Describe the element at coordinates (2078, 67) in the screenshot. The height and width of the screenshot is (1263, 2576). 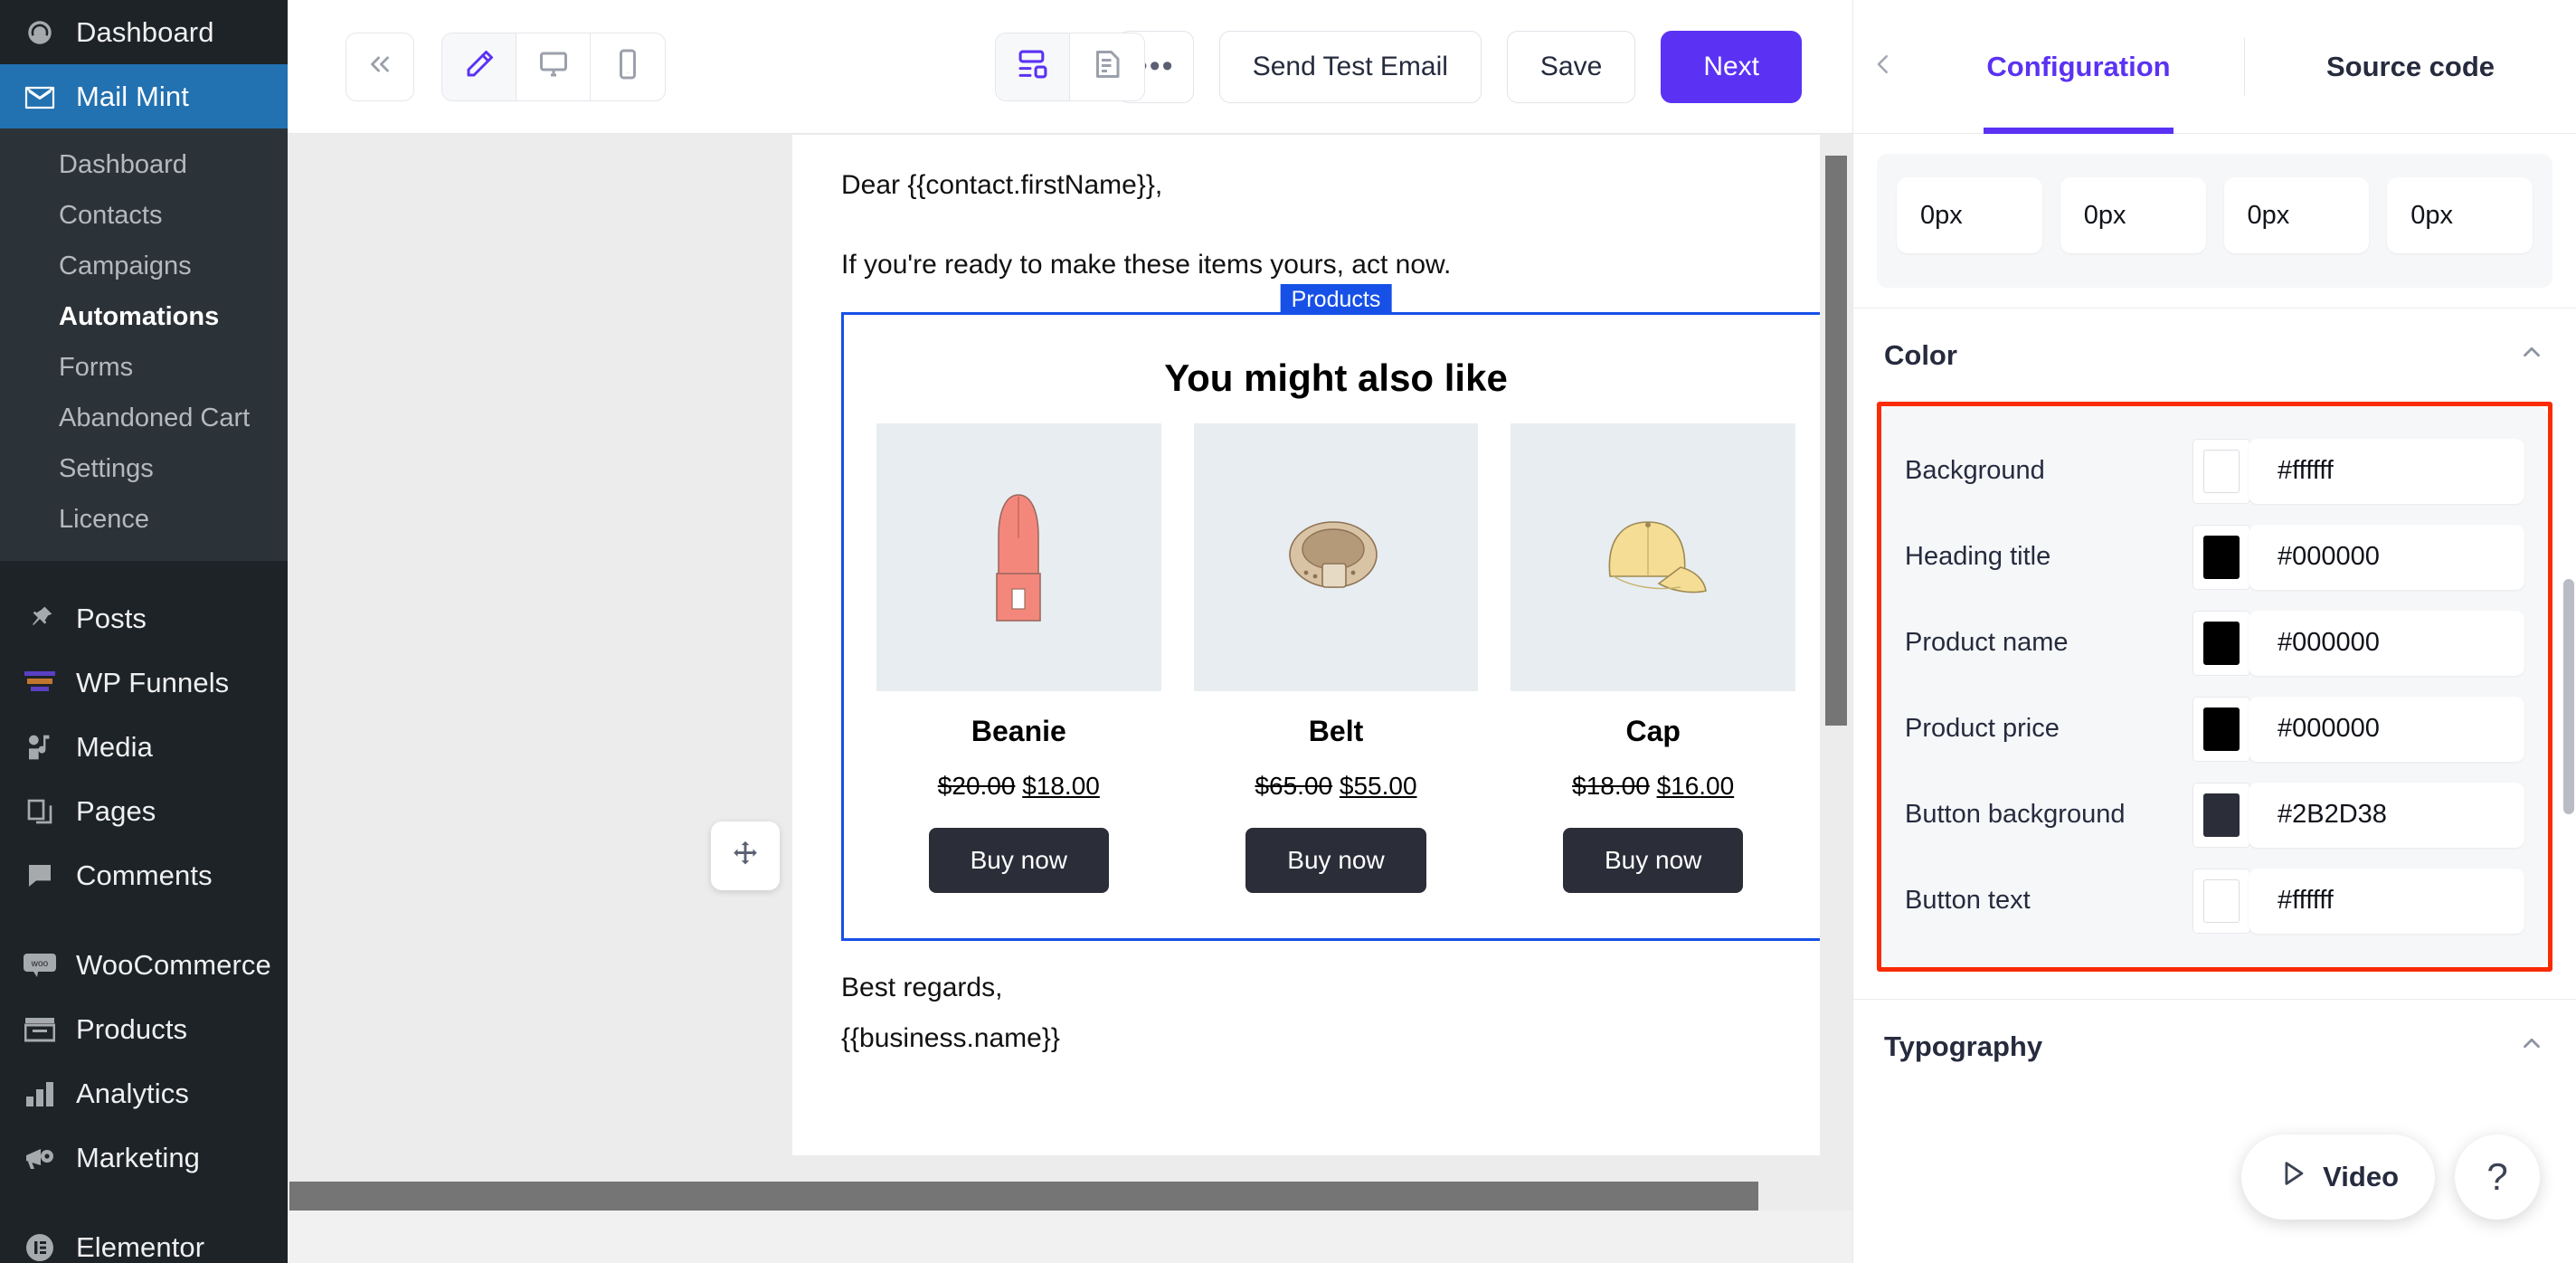
I see `tab-configuration: Configuration` at that location.